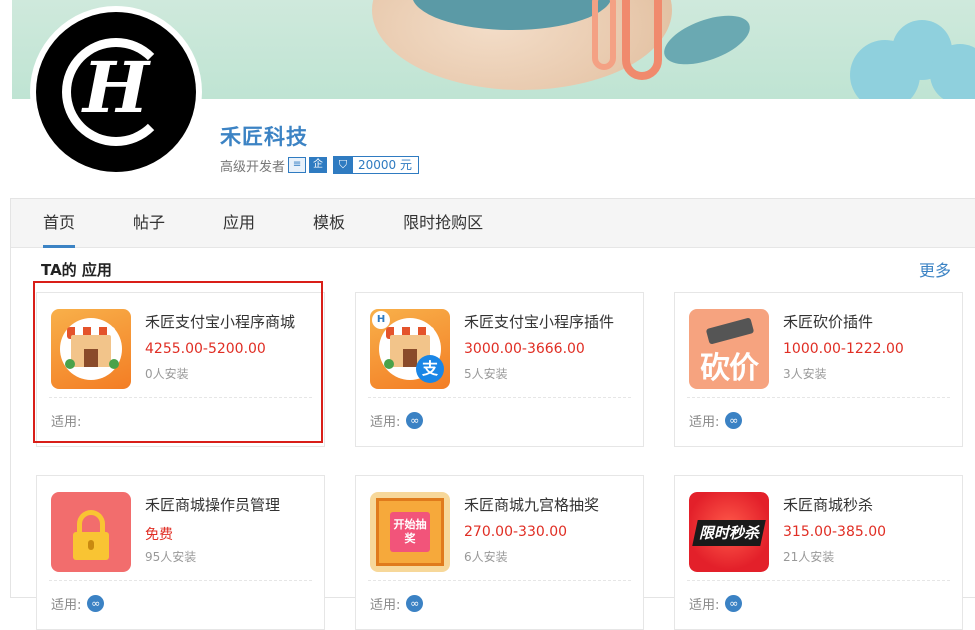 Image resolution: width=975 pixels, height=630 pixels. Describe the element at coordinates (493, 223) in the screenshot. I see `tab-bar: 首页 帖子 应用 模板 限时抢购区` at that location.